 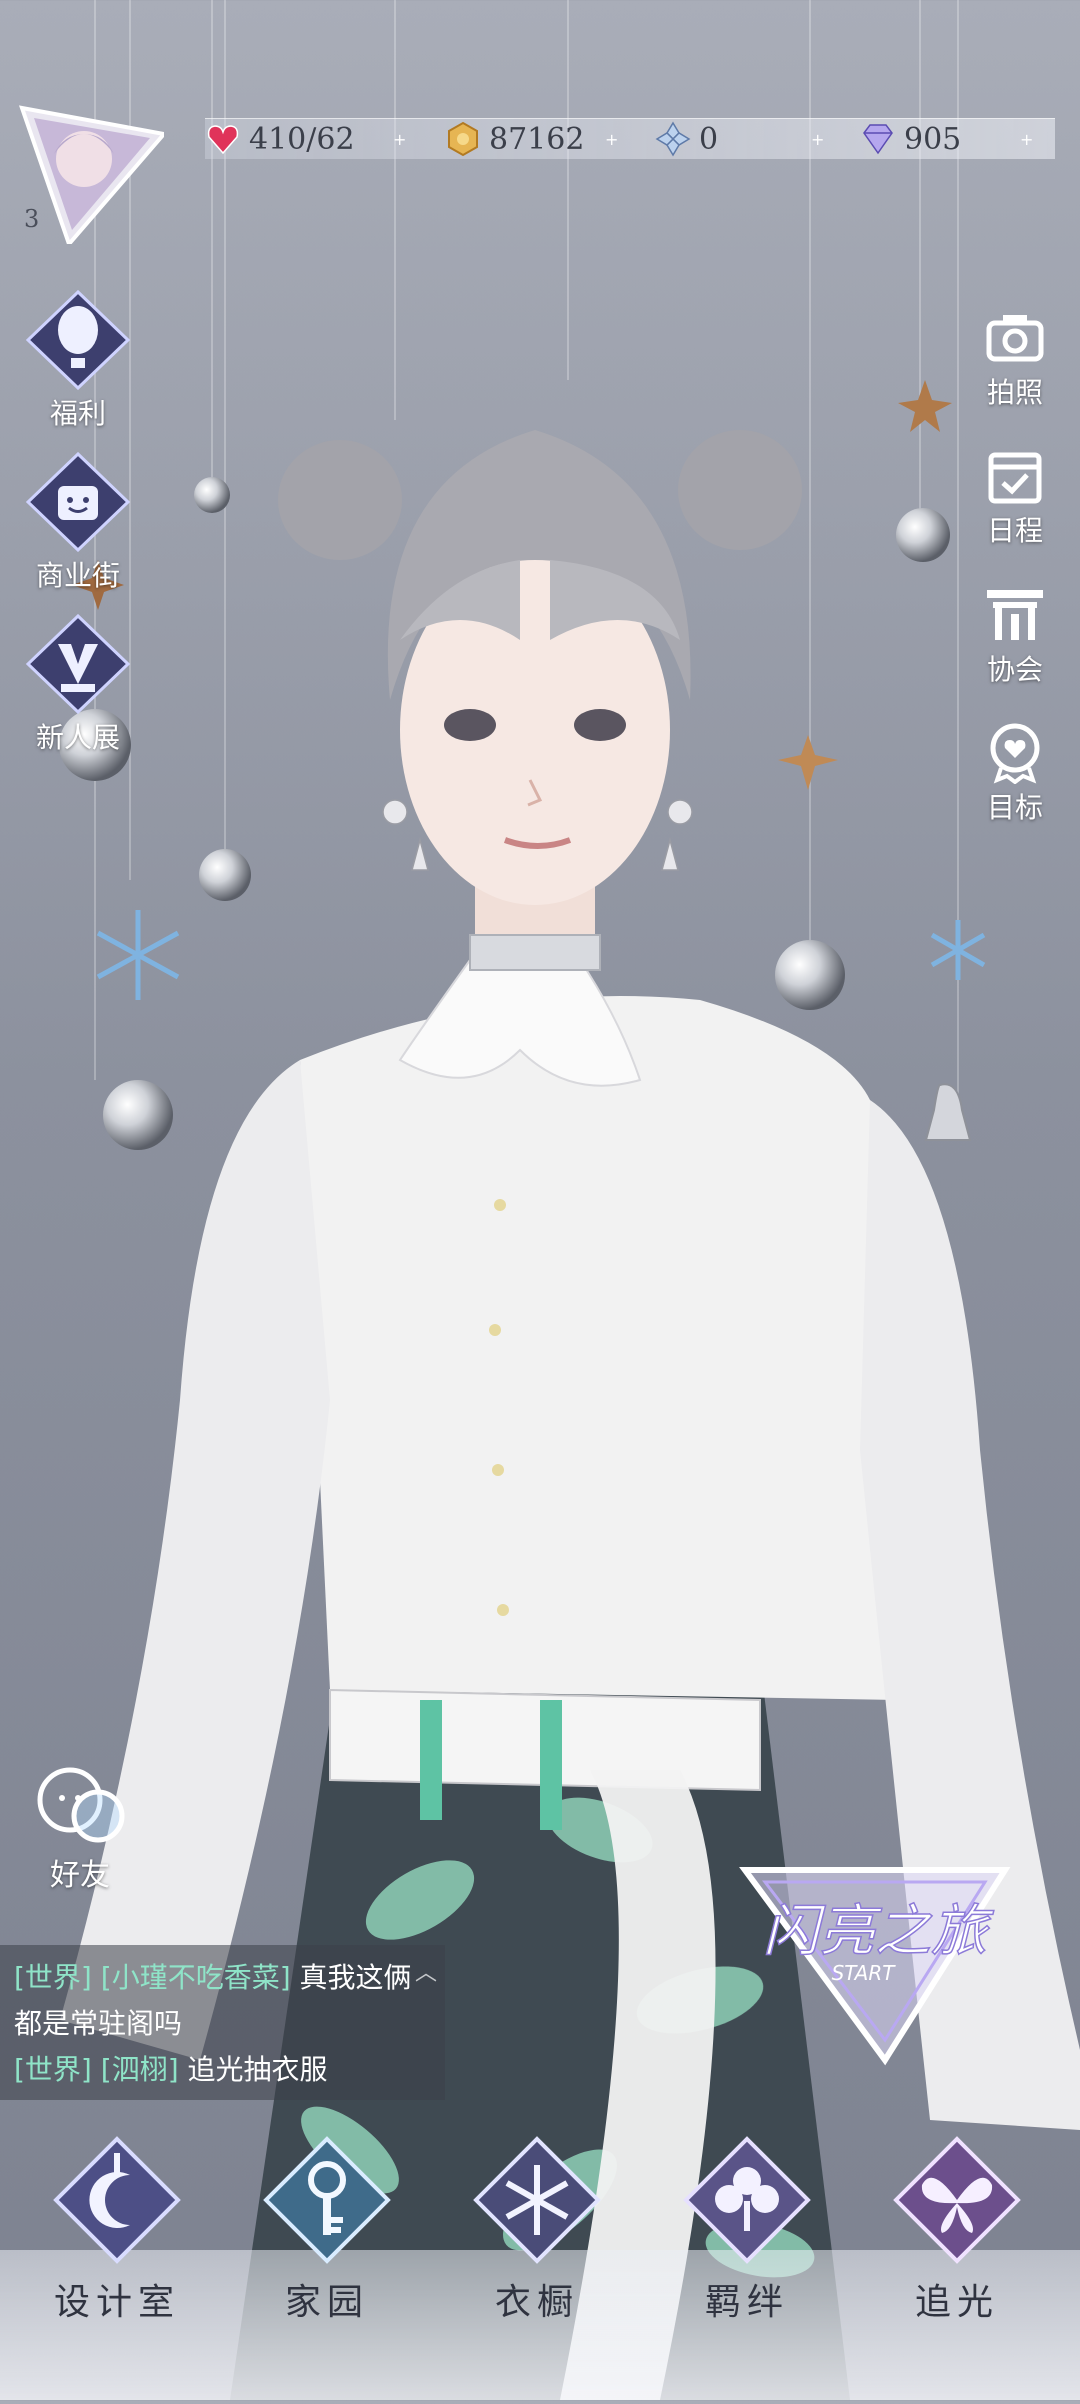 I want to click on menu-shopping-street: 商业街, so click(x=78, y=523).